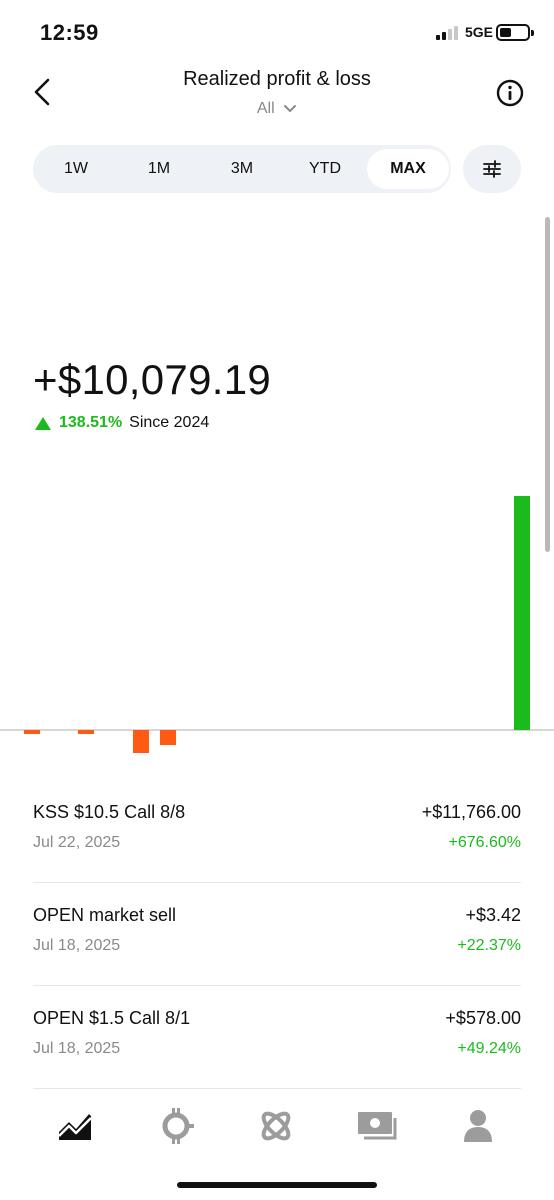 This screenshot has height=1200, width=554. I want to click on transaction-name: KSS $10.5 Call 8/8, so click(109, 812).